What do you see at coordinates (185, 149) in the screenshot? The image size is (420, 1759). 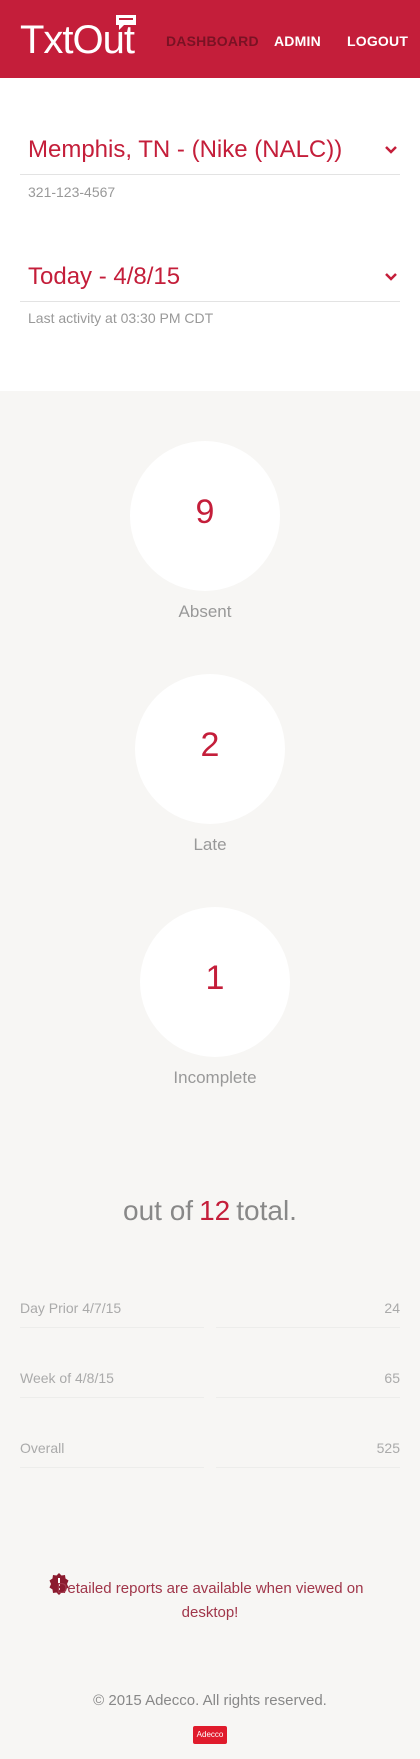 I see `location-select-value: Memphis, TN - (Nike (NALC))` at bounding box center [185, 149].